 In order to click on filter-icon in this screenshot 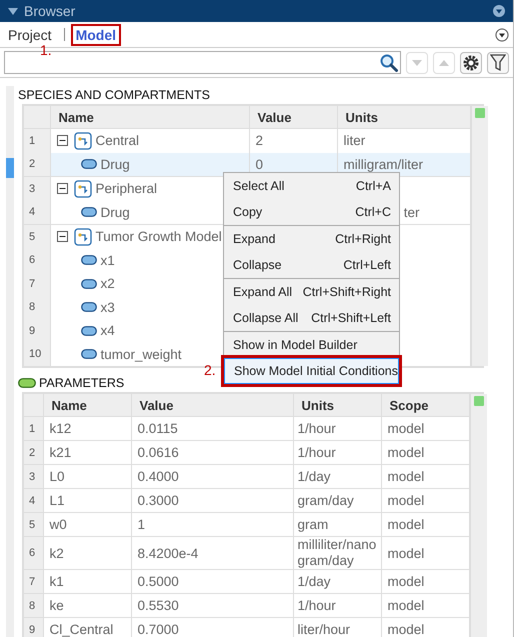, I will do `click(498, 63)`.